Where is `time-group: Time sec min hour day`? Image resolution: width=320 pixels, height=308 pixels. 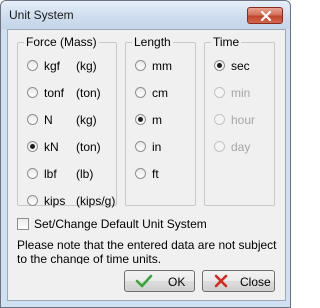 time-group: Time sec min hour day is located at coordinates (239, 120).